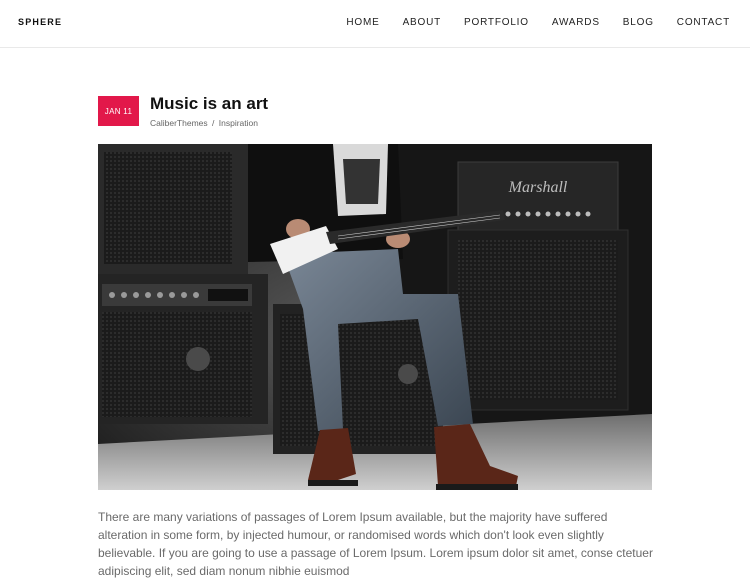 The image size is (750, 580). What do you see at coordinates (179, 123) in the screenshot?
I see `post-author-link: CaliberThemes` at bounding box center [179, 123].